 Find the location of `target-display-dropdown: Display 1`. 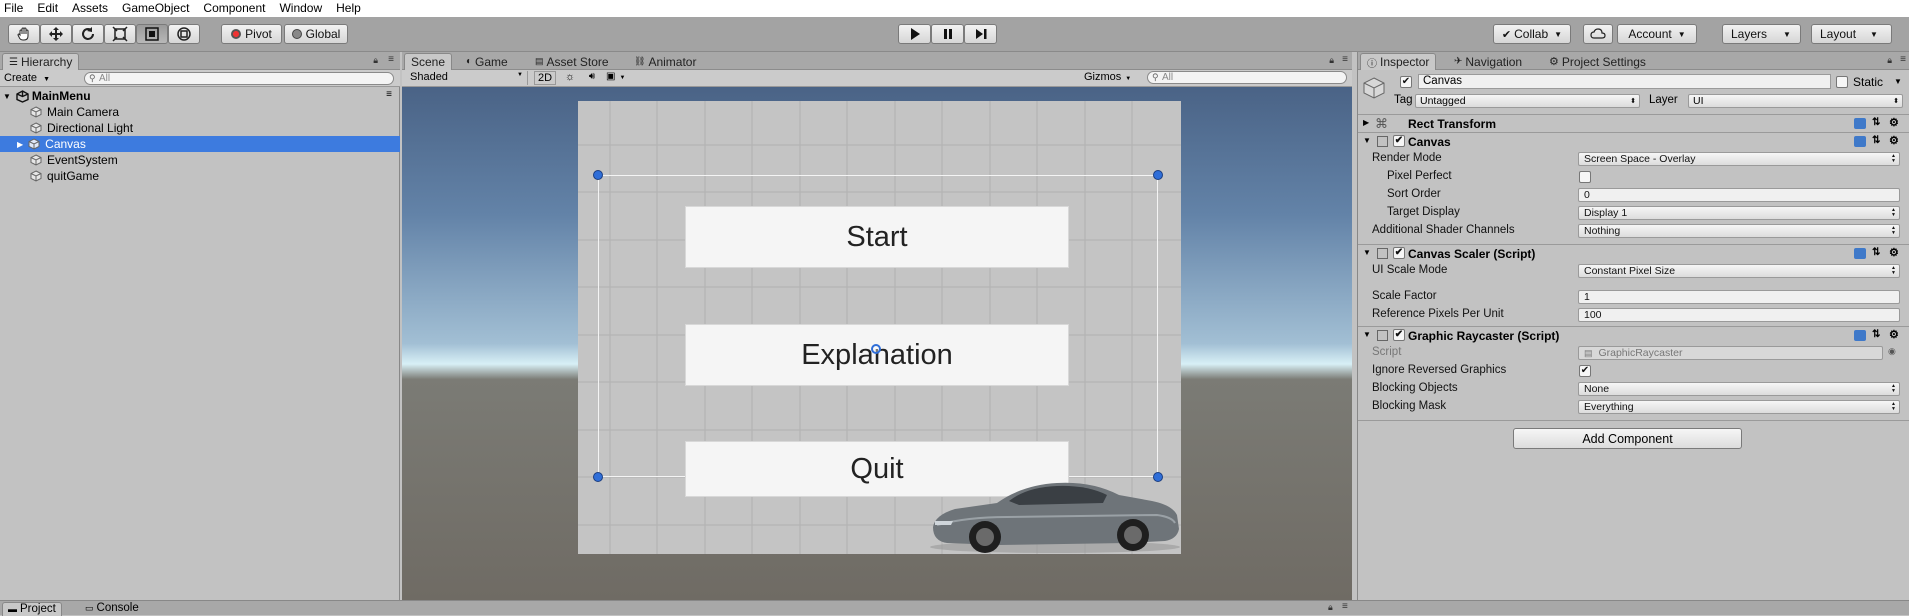

target-display-dropdown: Display 1 is located at coordinates (1739, 213).